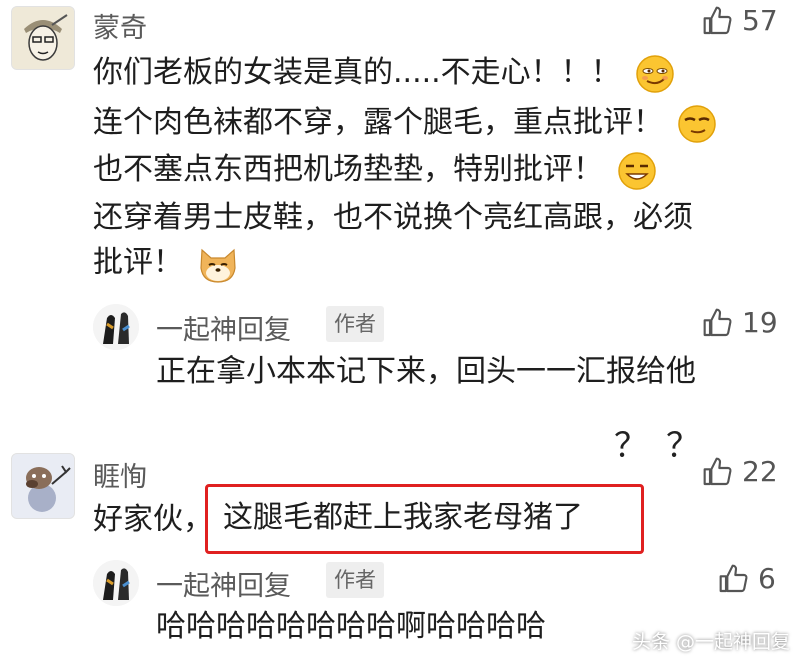 The height and width of the screenshot is (662, 804). What do you see at coordinates (760, 471) in the screenshot?
I see `like-count: 22` at bounding box center [760, 471].